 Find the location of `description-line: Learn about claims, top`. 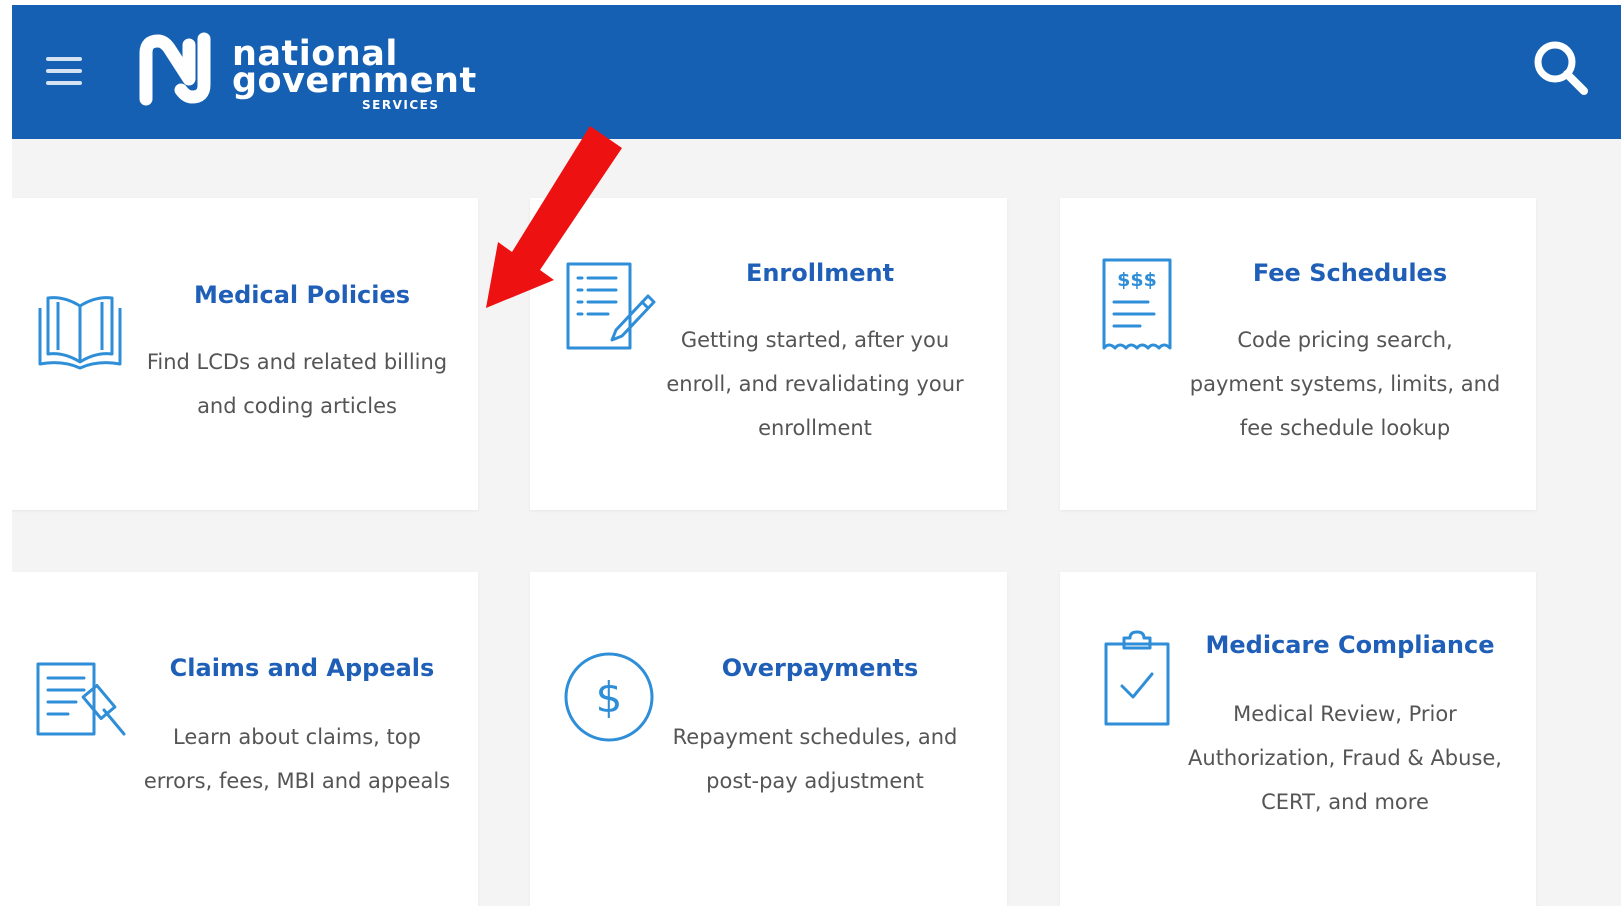

description-line: Learn about claims, top is located at coordinates (297, 737).